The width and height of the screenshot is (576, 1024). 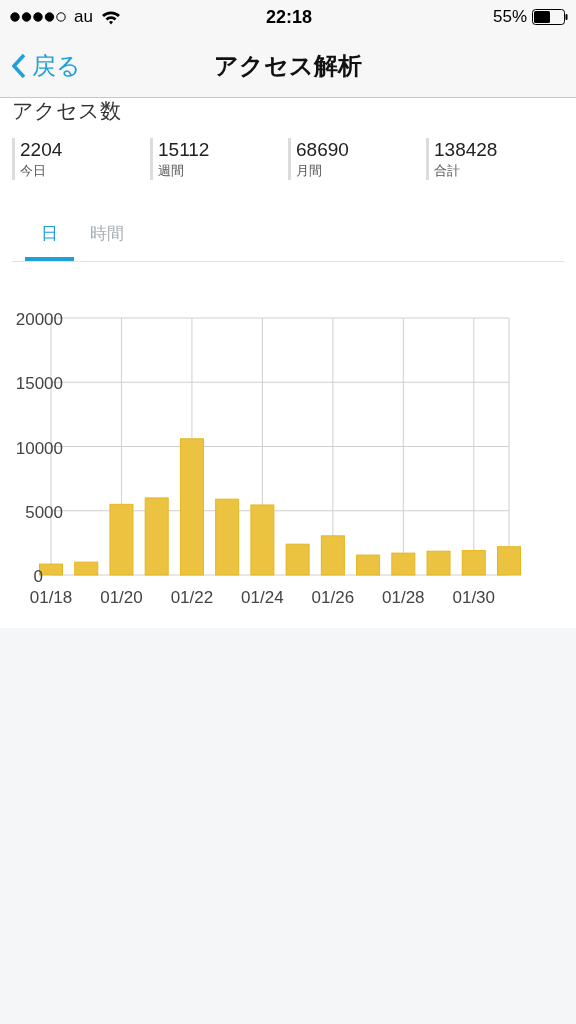 I want to click on battery-icon, so click(x=550, y=17).